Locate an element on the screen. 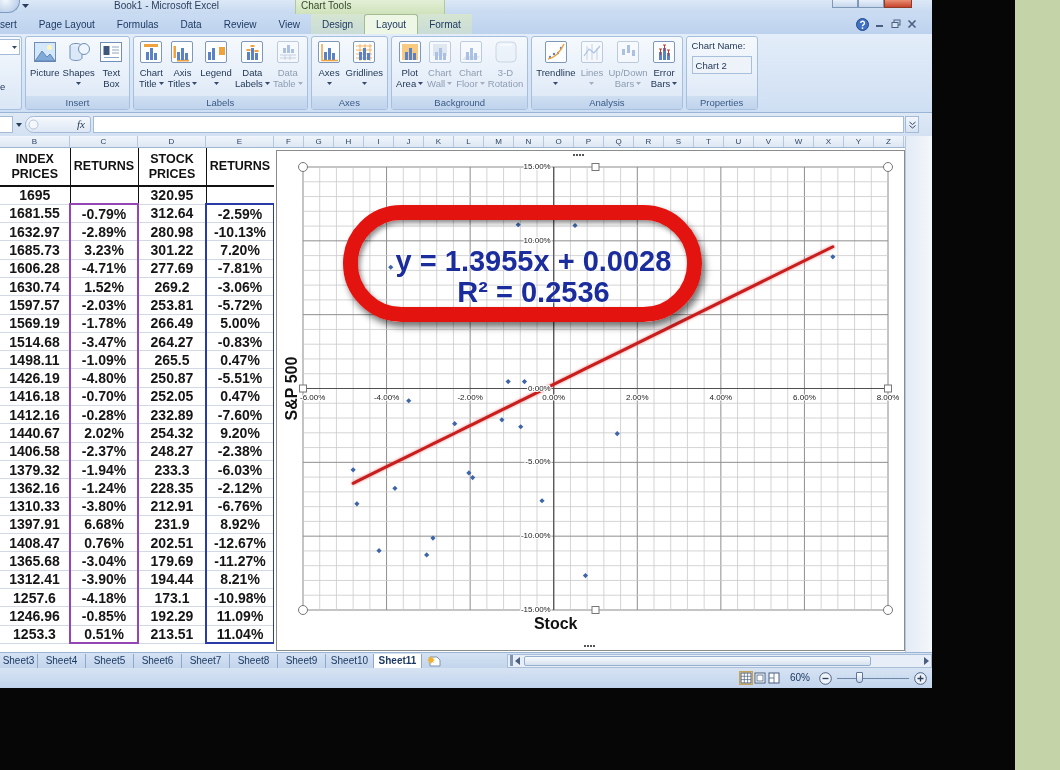 The height and width of the screenshot is (770, 1060). close-button is located at coordinates (898, 4).